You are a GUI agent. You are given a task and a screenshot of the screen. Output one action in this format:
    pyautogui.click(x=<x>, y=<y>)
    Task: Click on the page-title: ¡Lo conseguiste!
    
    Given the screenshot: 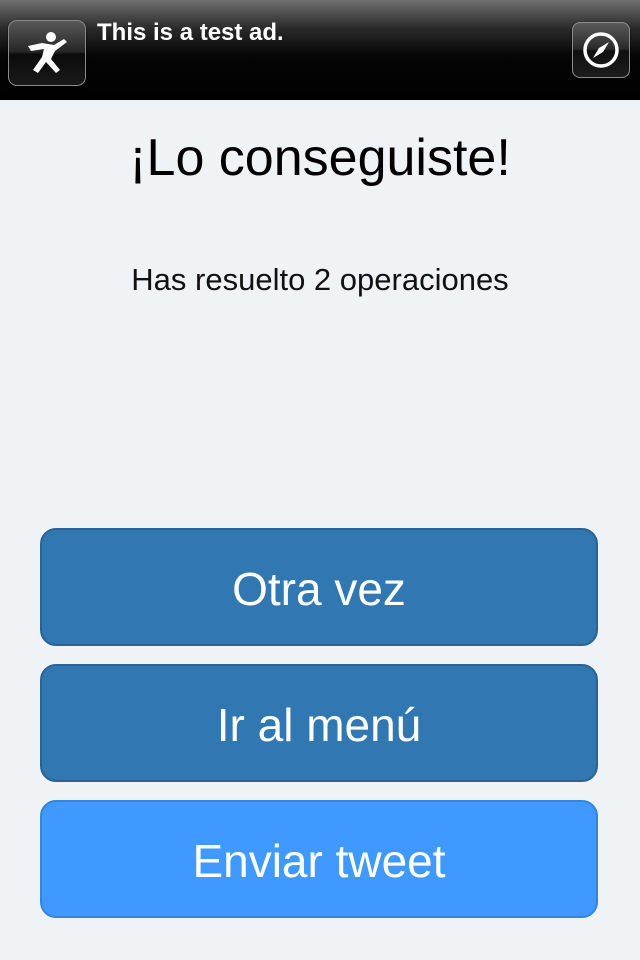 What is the action you would take?
    pyautogui.click(x=320, y=158)
    